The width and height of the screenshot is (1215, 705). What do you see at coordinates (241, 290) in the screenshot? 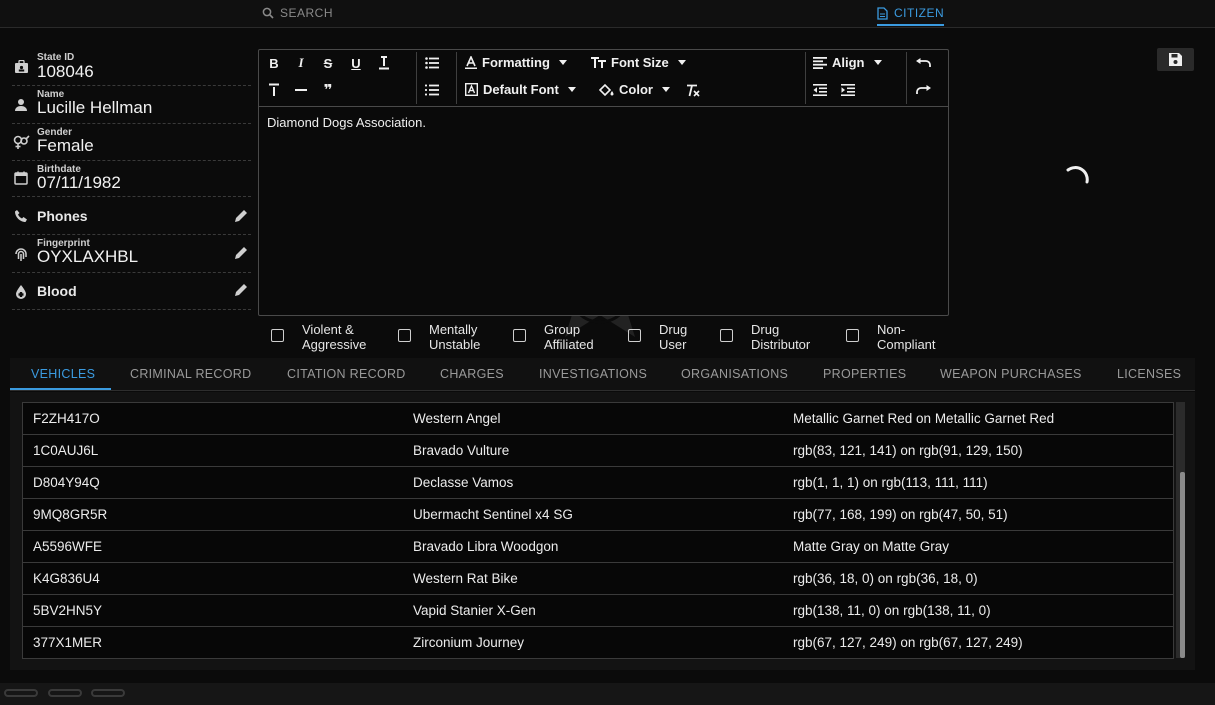
I see `edit-blood-pencil-icon` at bounding box center [241, 290].